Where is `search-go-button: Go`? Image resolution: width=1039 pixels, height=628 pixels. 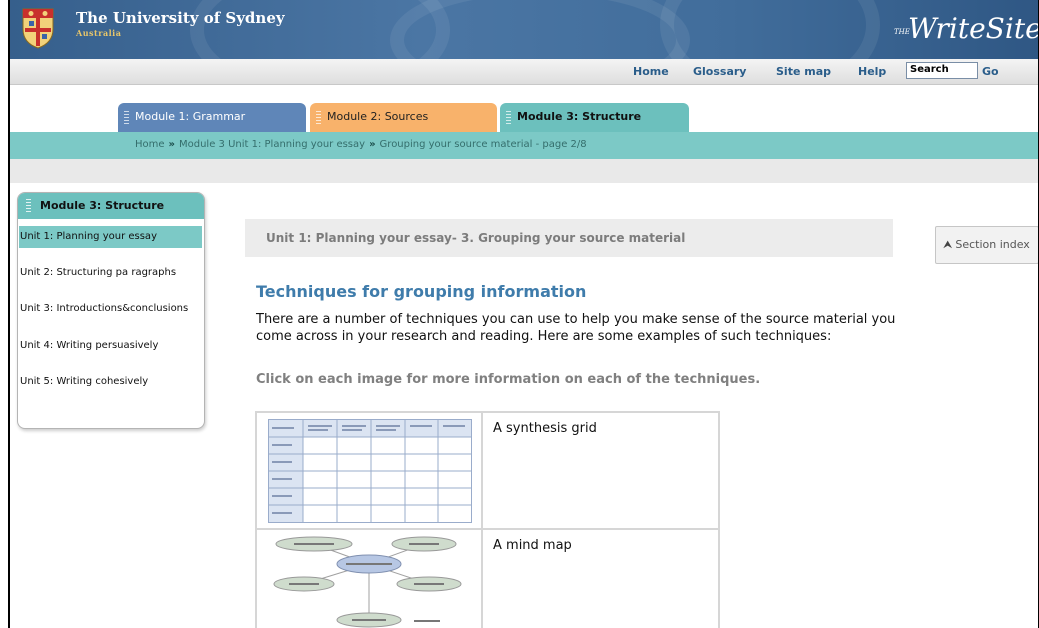
search-go-button: Go is located at coordinates (990, 71).